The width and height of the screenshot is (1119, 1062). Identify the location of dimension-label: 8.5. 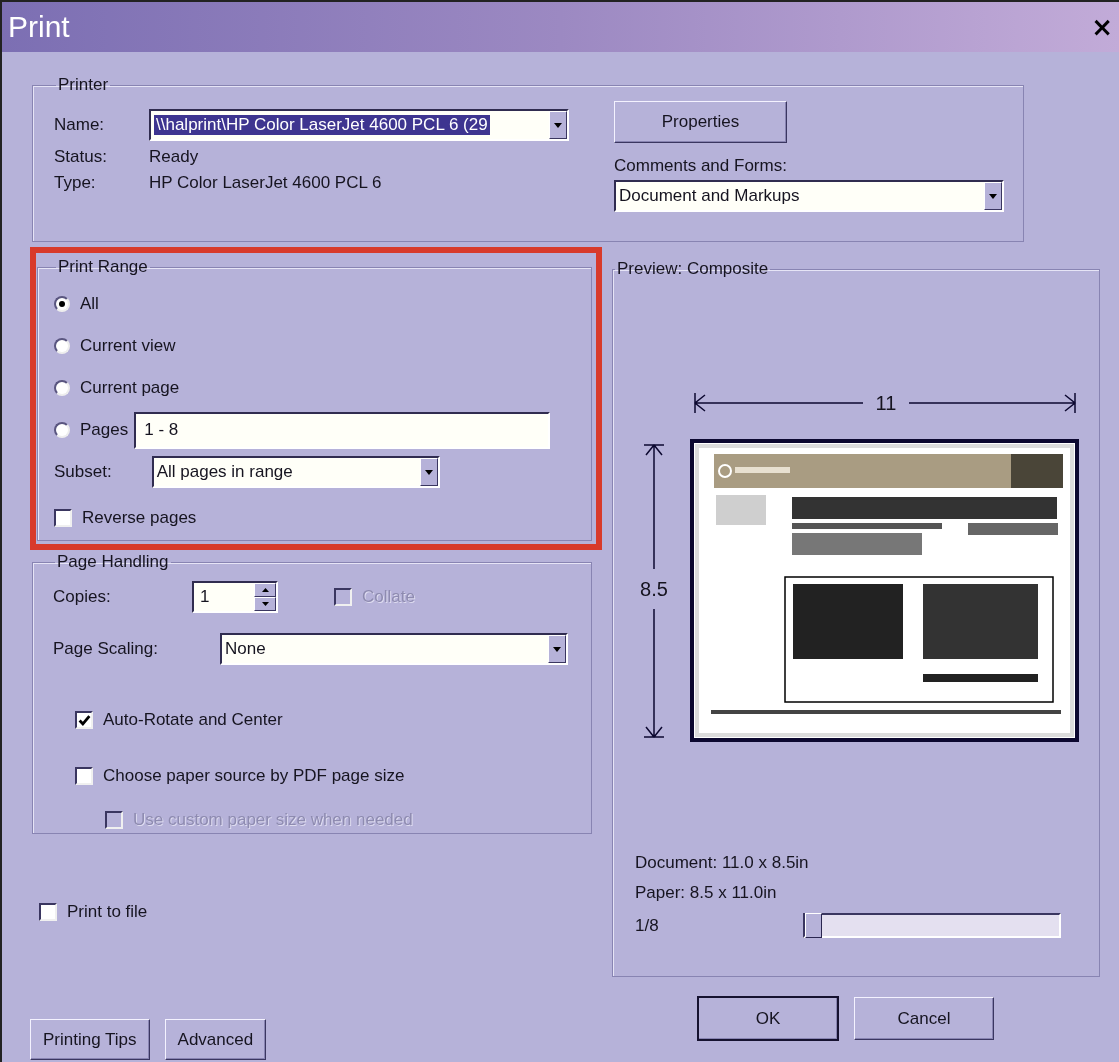
(654, 589).